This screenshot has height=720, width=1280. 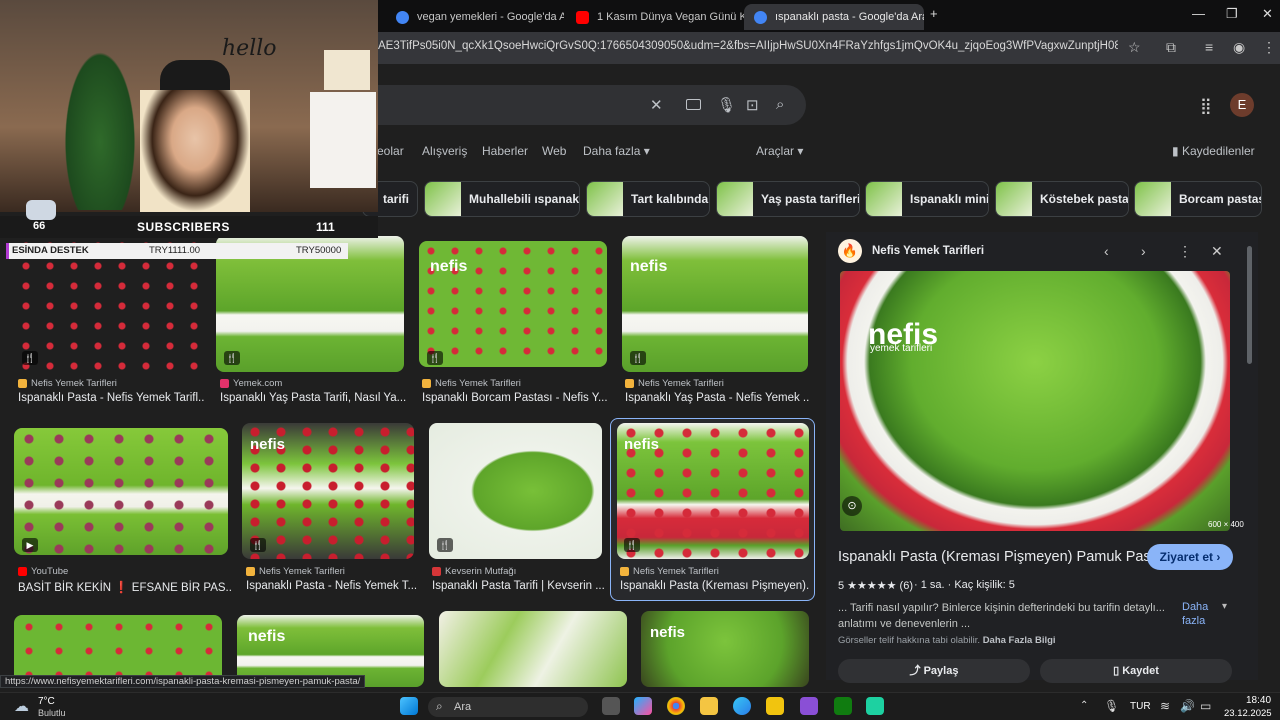 What do you see at coordinates (949, 199) in the screenshot?
I see `chip-label: Ispanaklı mini` at bounding box center [949, 199].